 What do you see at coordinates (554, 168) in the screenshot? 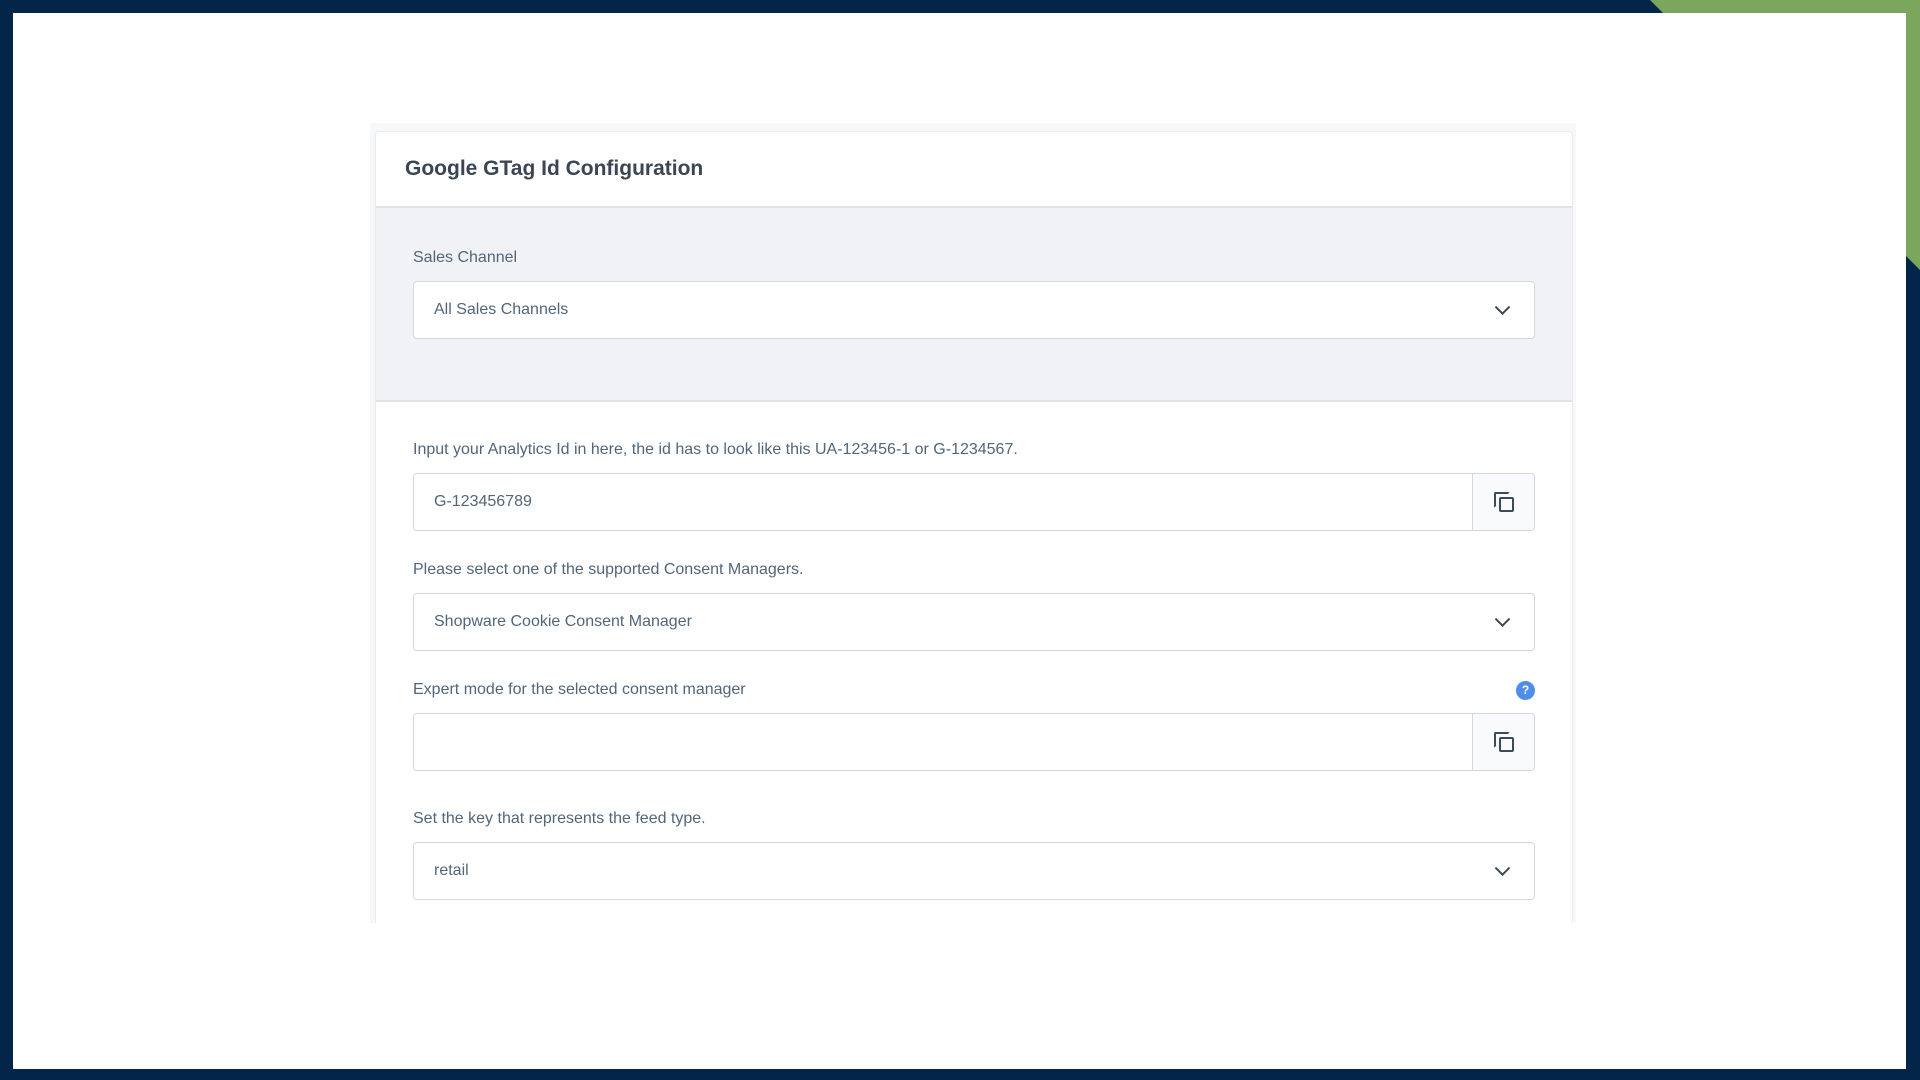
I see `card-title: Google GTag Id Configuration` at bounding box center [554, 168].